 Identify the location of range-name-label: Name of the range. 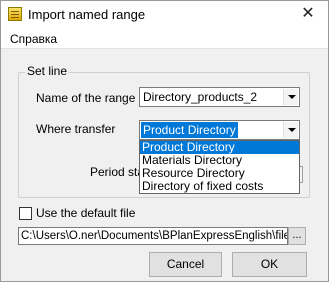
(86, 98).